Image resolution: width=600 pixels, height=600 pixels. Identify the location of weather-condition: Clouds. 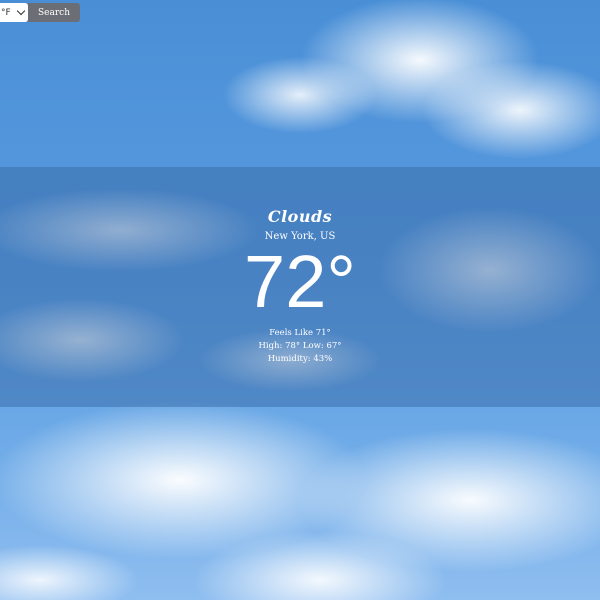
(300, 216).